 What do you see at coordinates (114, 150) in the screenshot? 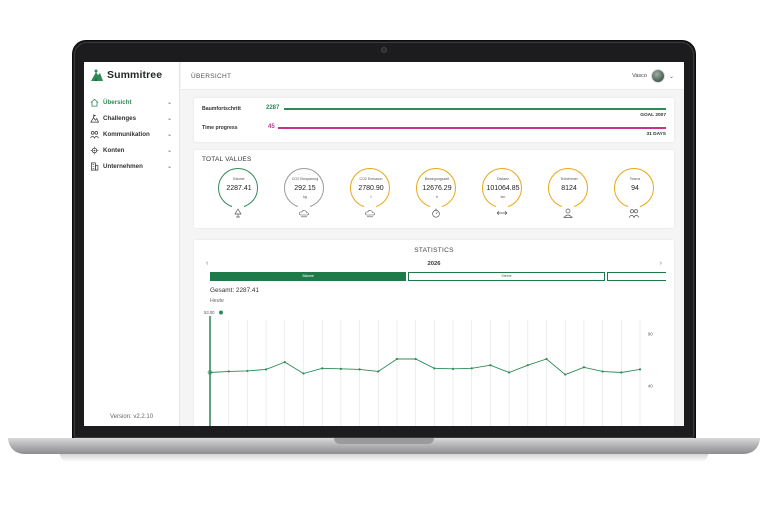
I see `sidebar-item-label: Konten` at bounding box center [114, 150].